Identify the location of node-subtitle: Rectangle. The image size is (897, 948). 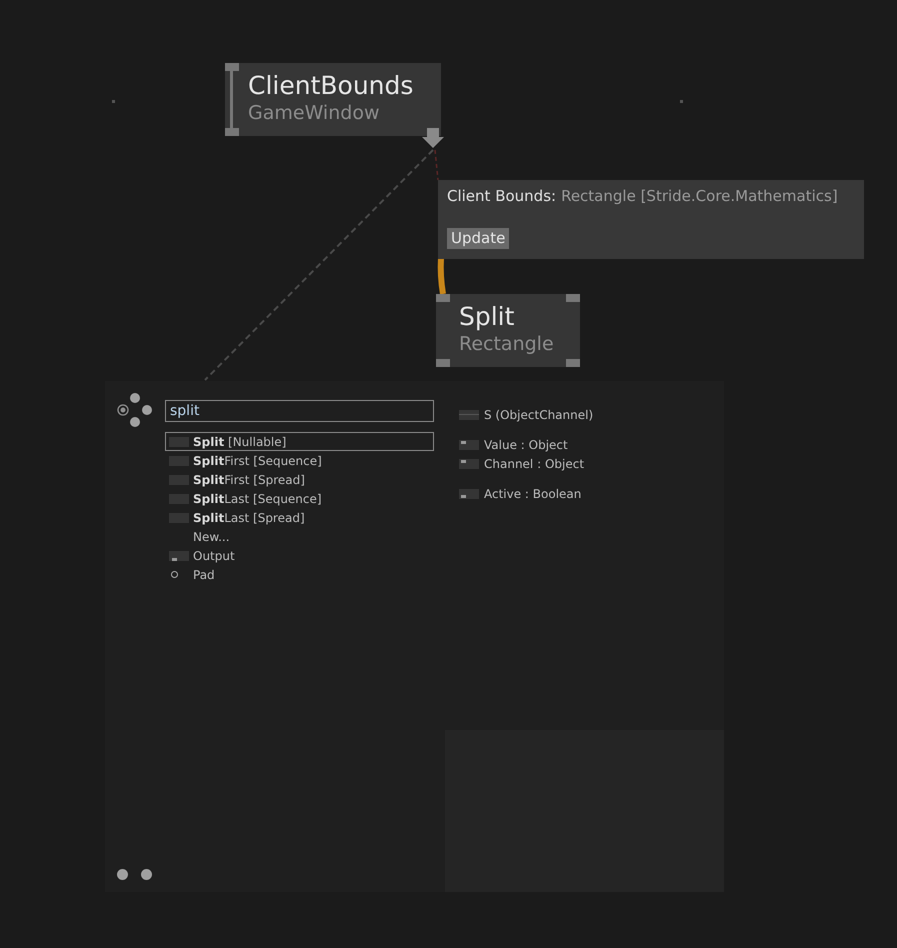
(507, 344).